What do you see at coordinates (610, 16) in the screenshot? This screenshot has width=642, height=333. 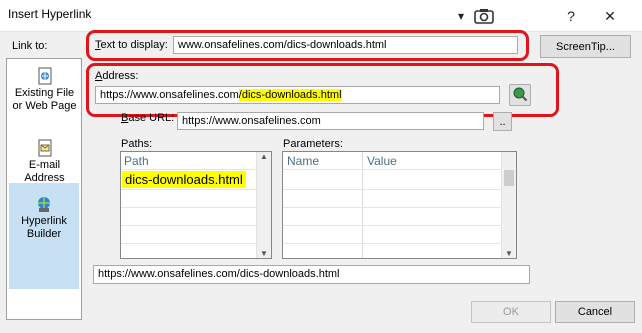 I see `close-button: ✕` at bounding box center [610, 16].